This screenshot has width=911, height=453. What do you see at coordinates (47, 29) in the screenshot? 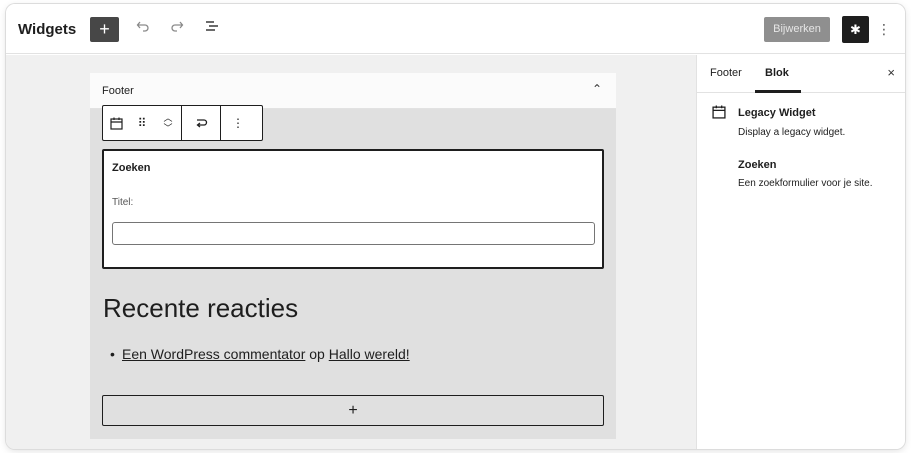
I see `page-title: Widgets` at bounding box center [47, 29].